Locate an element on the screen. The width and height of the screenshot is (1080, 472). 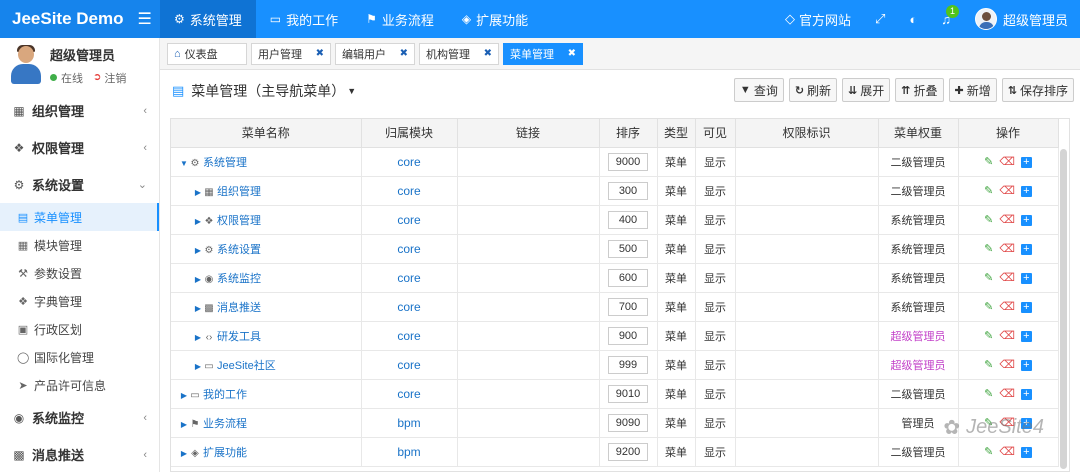
menu-name-link: 我的工作 is located at coordinates (225, 395).